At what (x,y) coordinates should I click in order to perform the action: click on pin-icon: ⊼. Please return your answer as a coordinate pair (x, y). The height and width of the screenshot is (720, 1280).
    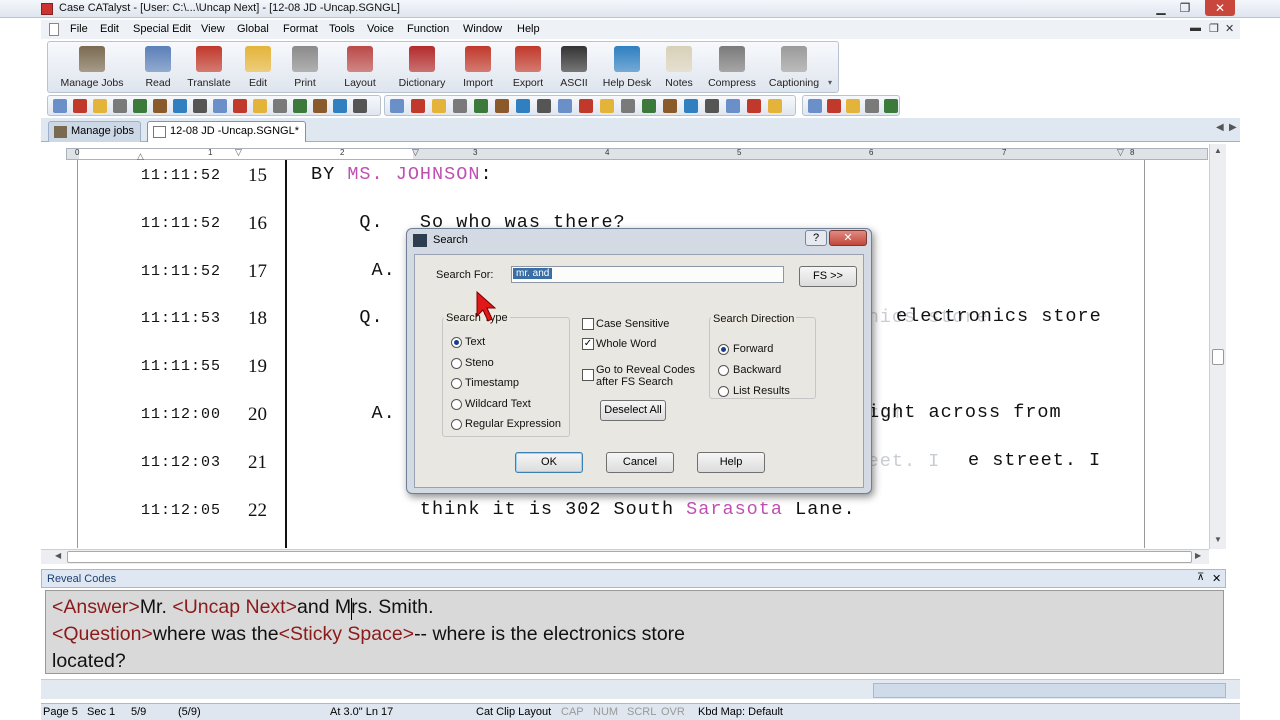
    Looking at the image, I should click on (1200, 577).